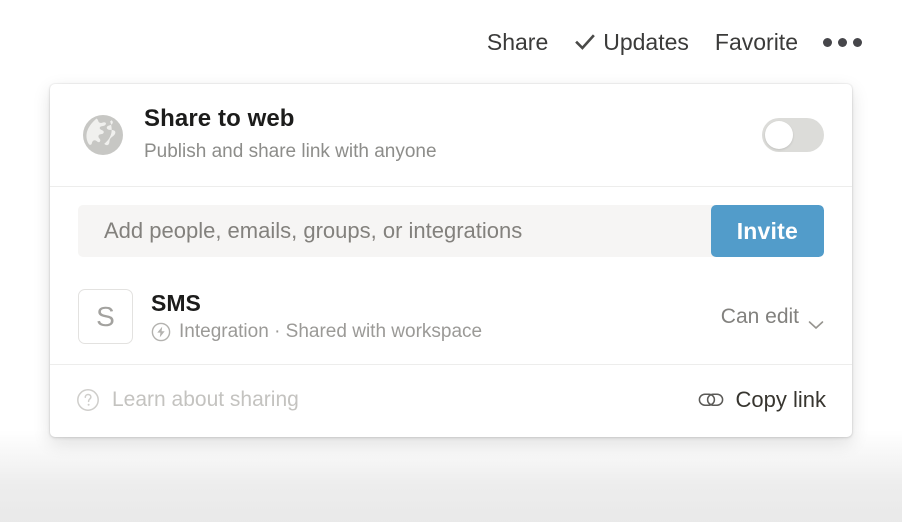  I want to click on favorite-button: Favorite, so click(756, 42).